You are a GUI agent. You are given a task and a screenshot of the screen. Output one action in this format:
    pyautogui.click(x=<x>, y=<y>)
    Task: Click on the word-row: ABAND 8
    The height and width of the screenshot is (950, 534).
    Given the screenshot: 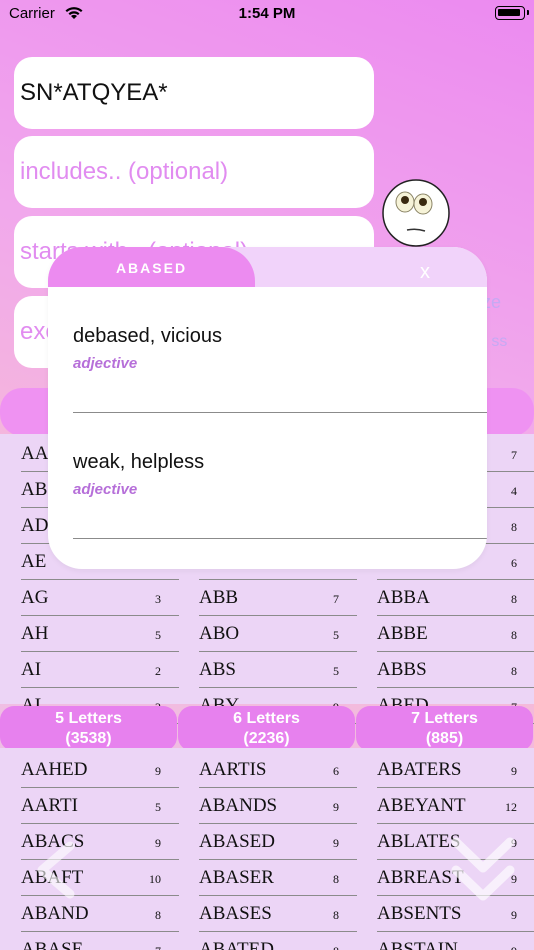 What is the action you would take?
    pyautogui.click(x=100, y=914)
    